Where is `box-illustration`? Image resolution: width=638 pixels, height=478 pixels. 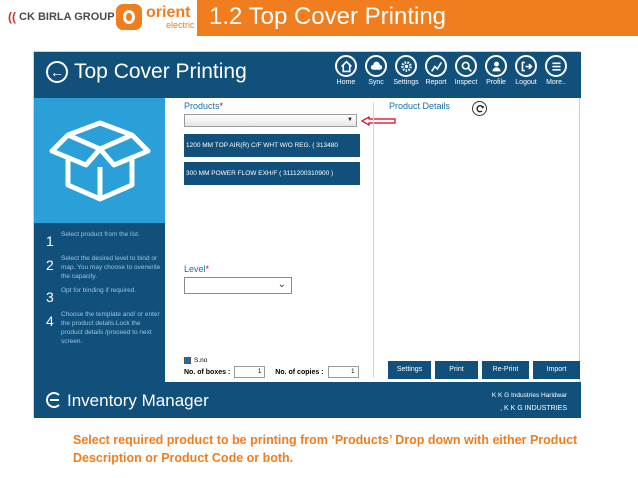 box-illustration is located at coordinates (99, 160).